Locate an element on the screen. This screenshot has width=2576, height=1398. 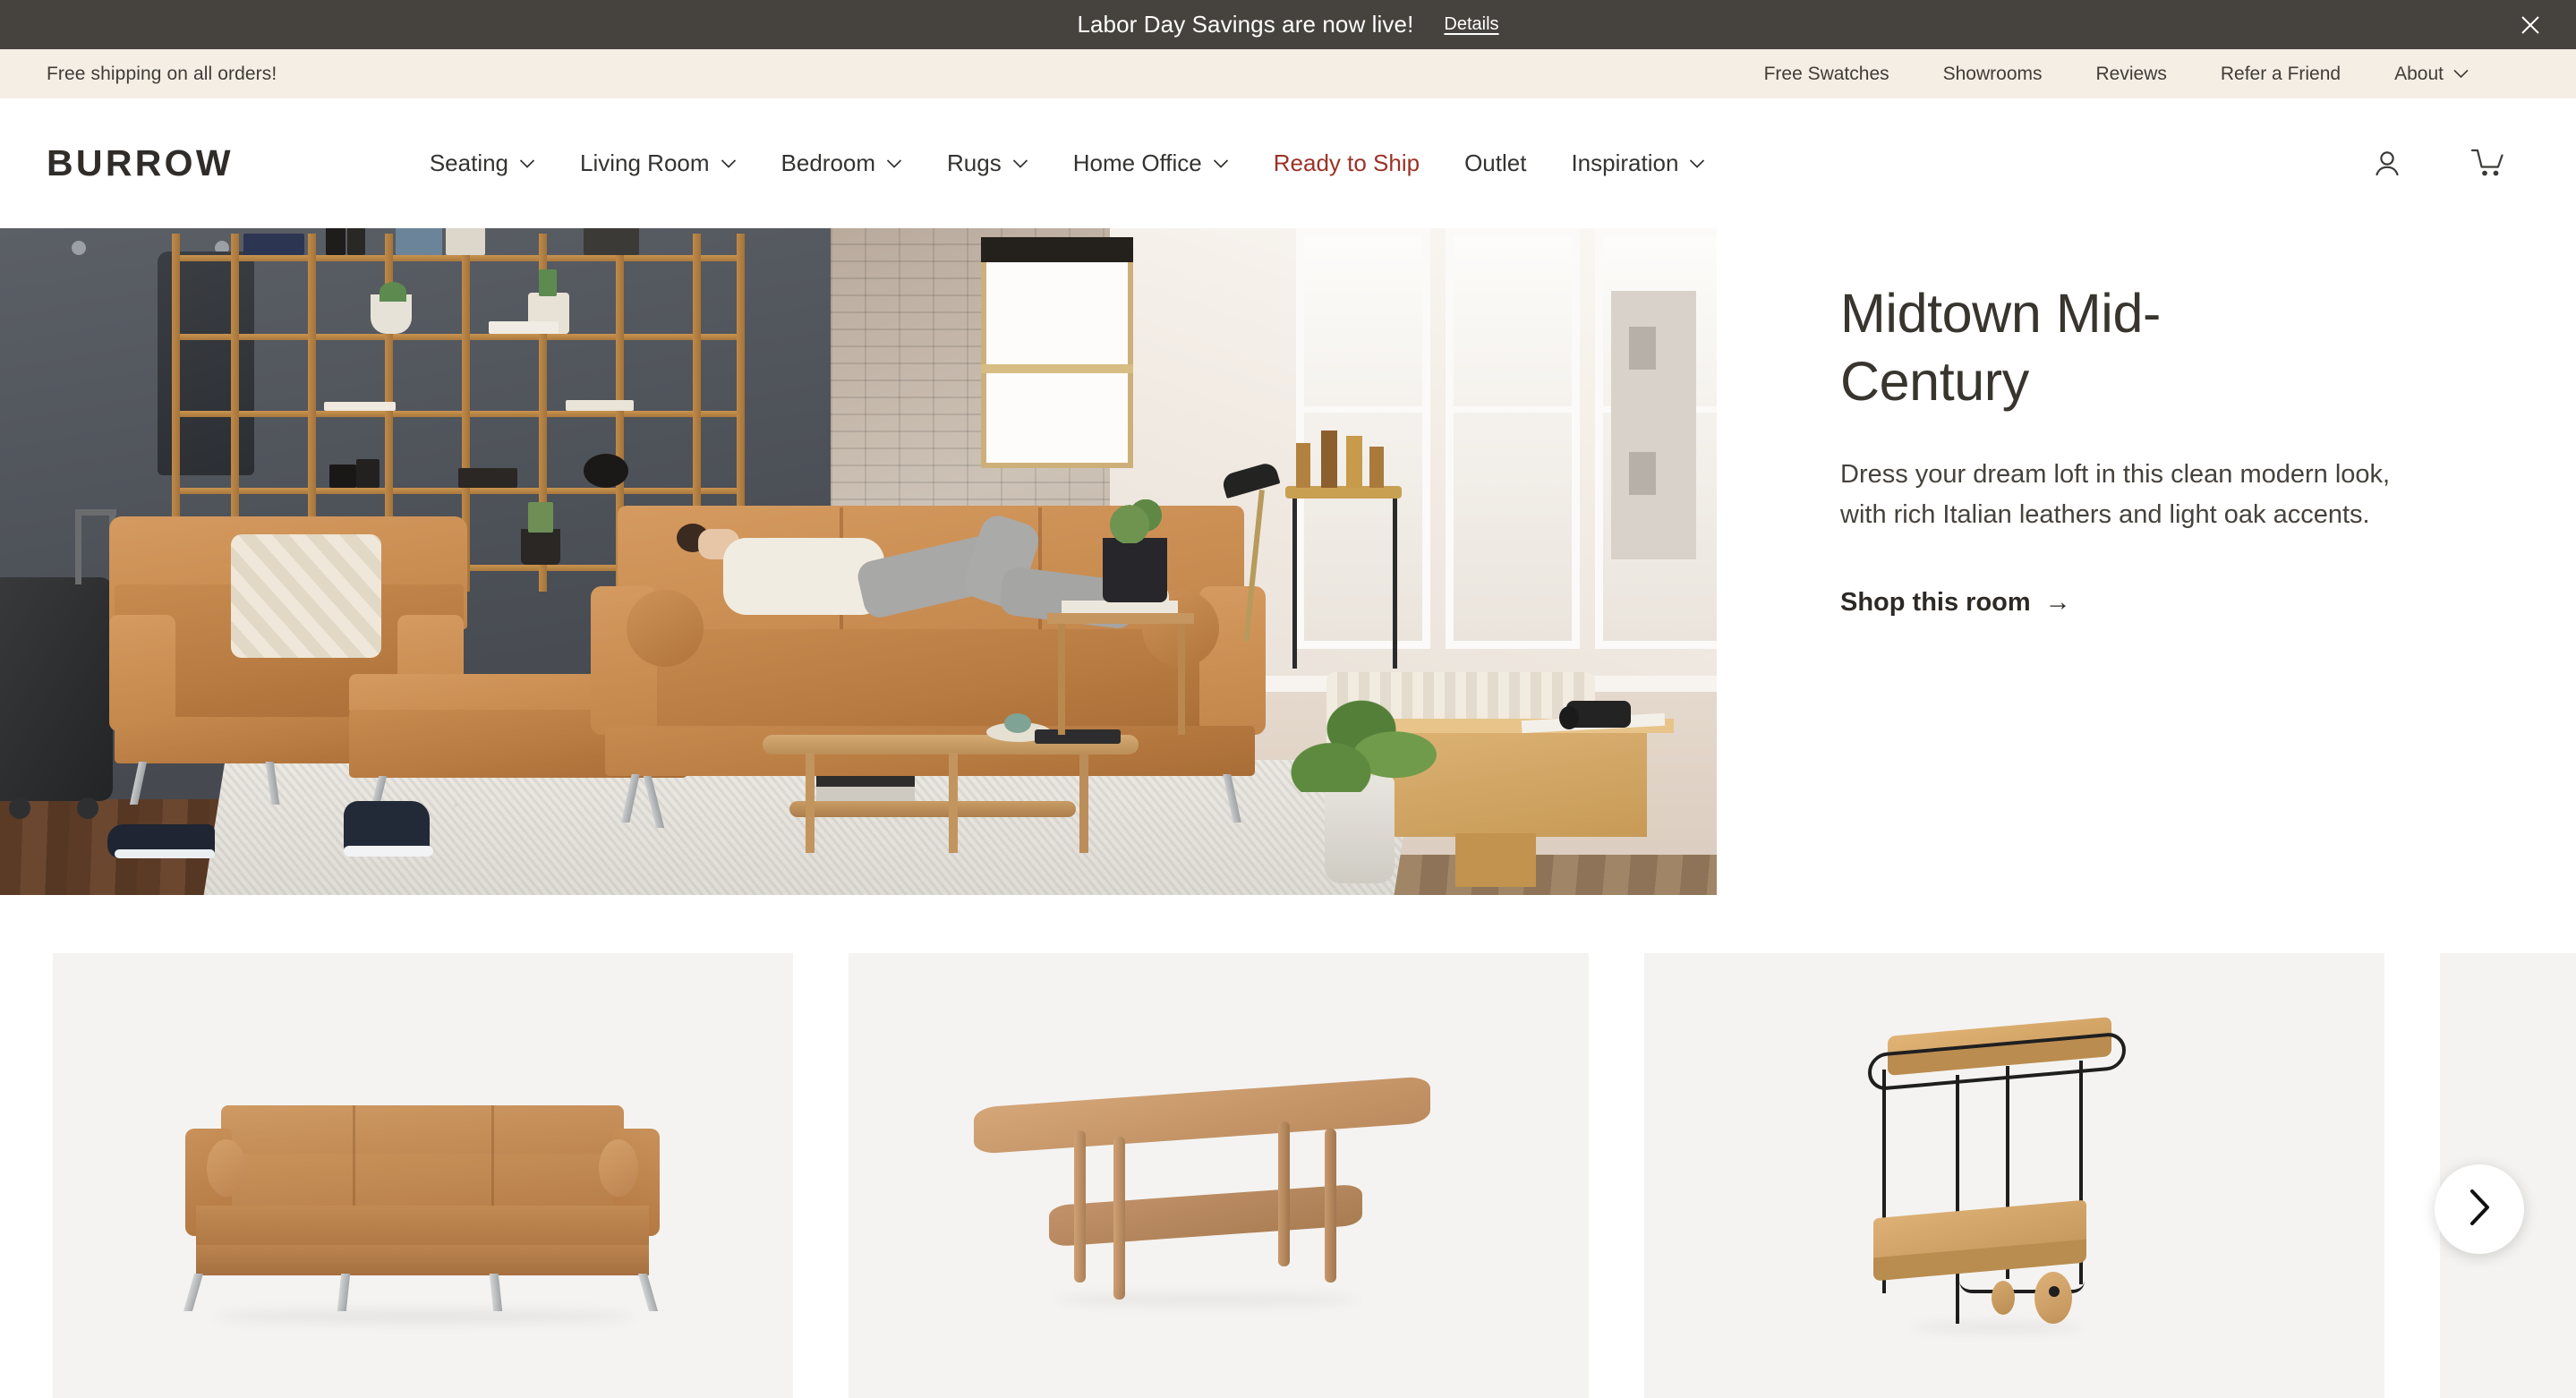
nav-item-label: Bedroom is located at coordinates (828, 162).